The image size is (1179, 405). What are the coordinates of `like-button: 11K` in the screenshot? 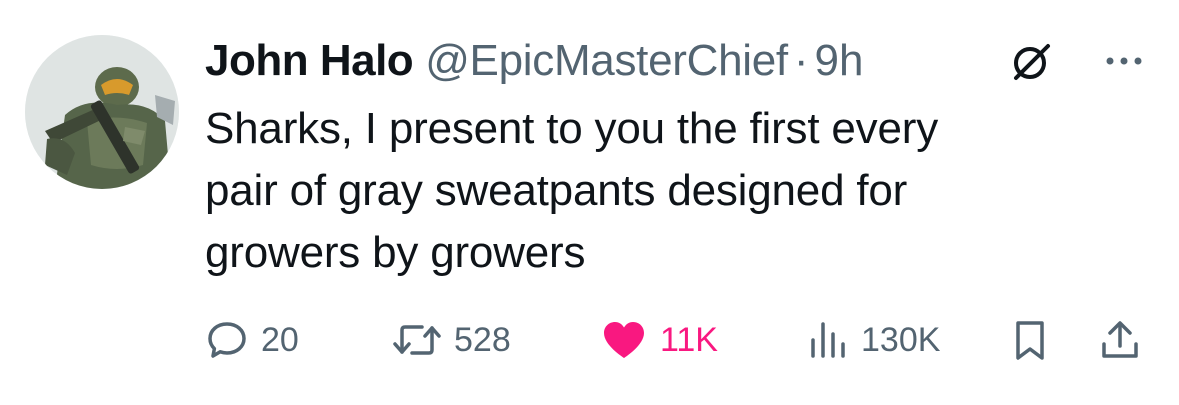 It's located at (659, 340).